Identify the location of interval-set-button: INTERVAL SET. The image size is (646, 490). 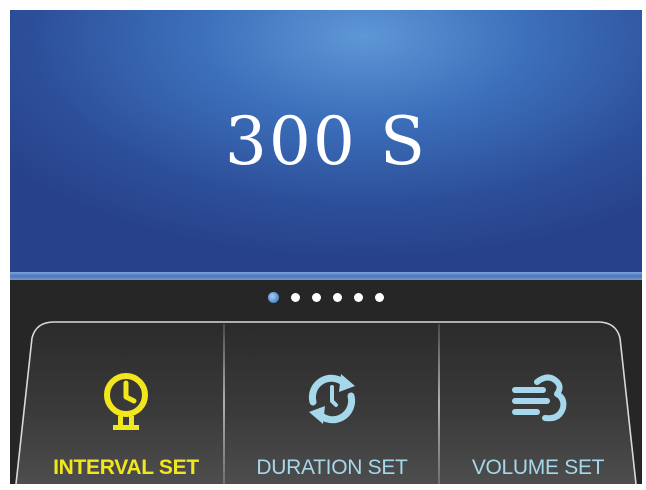
(126, 403).